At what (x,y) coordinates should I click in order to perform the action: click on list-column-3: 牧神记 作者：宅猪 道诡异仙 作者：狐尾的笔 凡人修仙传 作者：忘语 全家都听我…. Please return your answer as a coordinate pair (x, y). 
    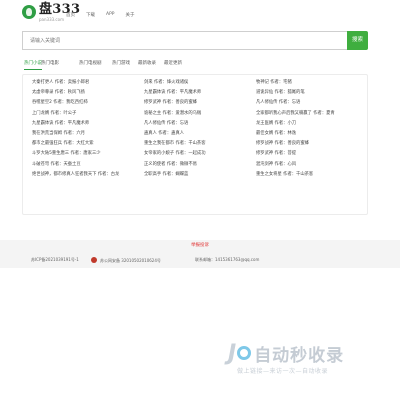
    Looking at the image, I should click on (311, 129).